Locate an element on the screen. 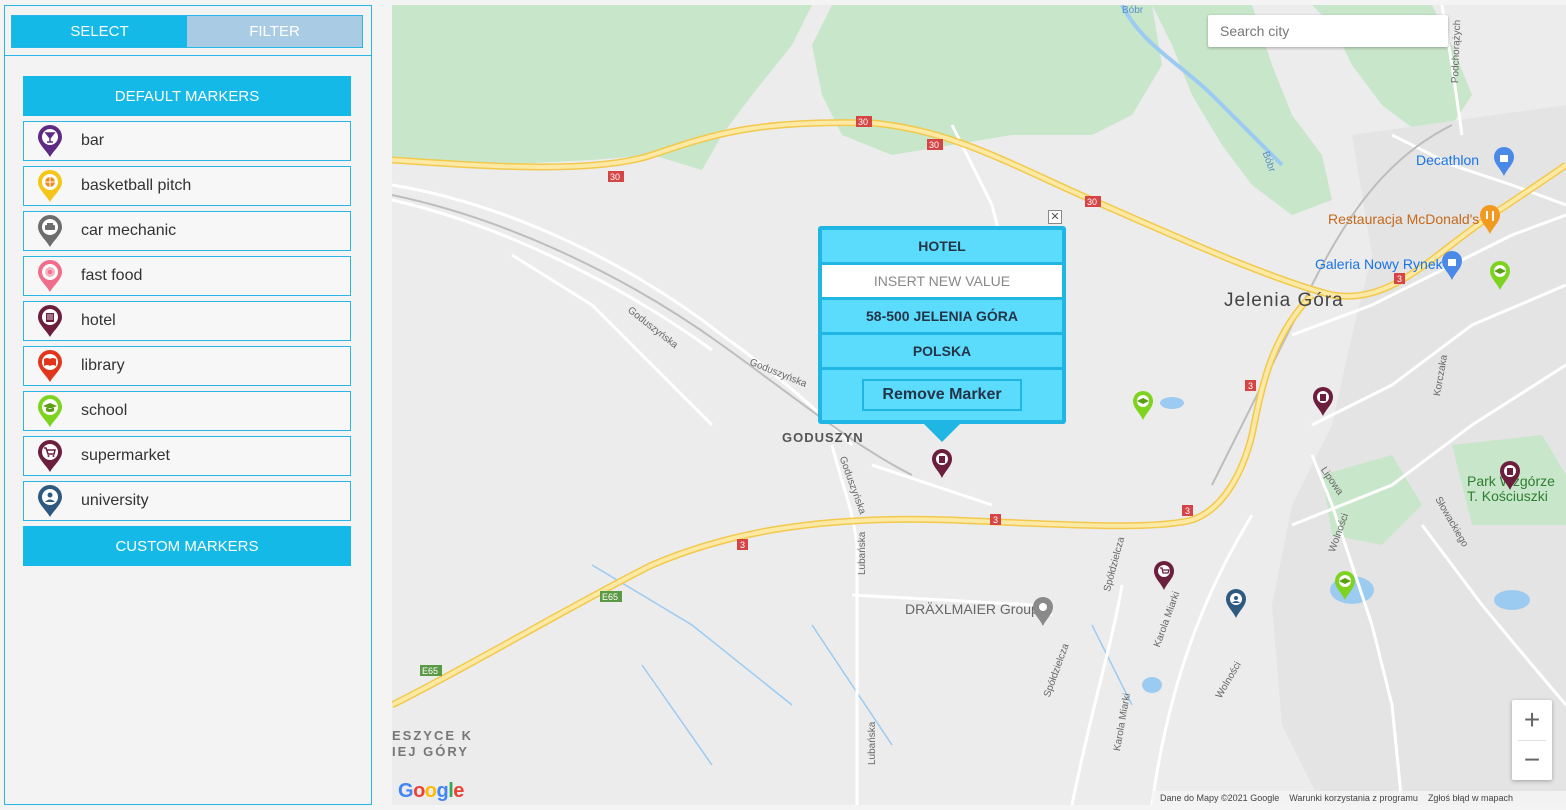  university-marker-icon is located at coordinates (1236, 604).